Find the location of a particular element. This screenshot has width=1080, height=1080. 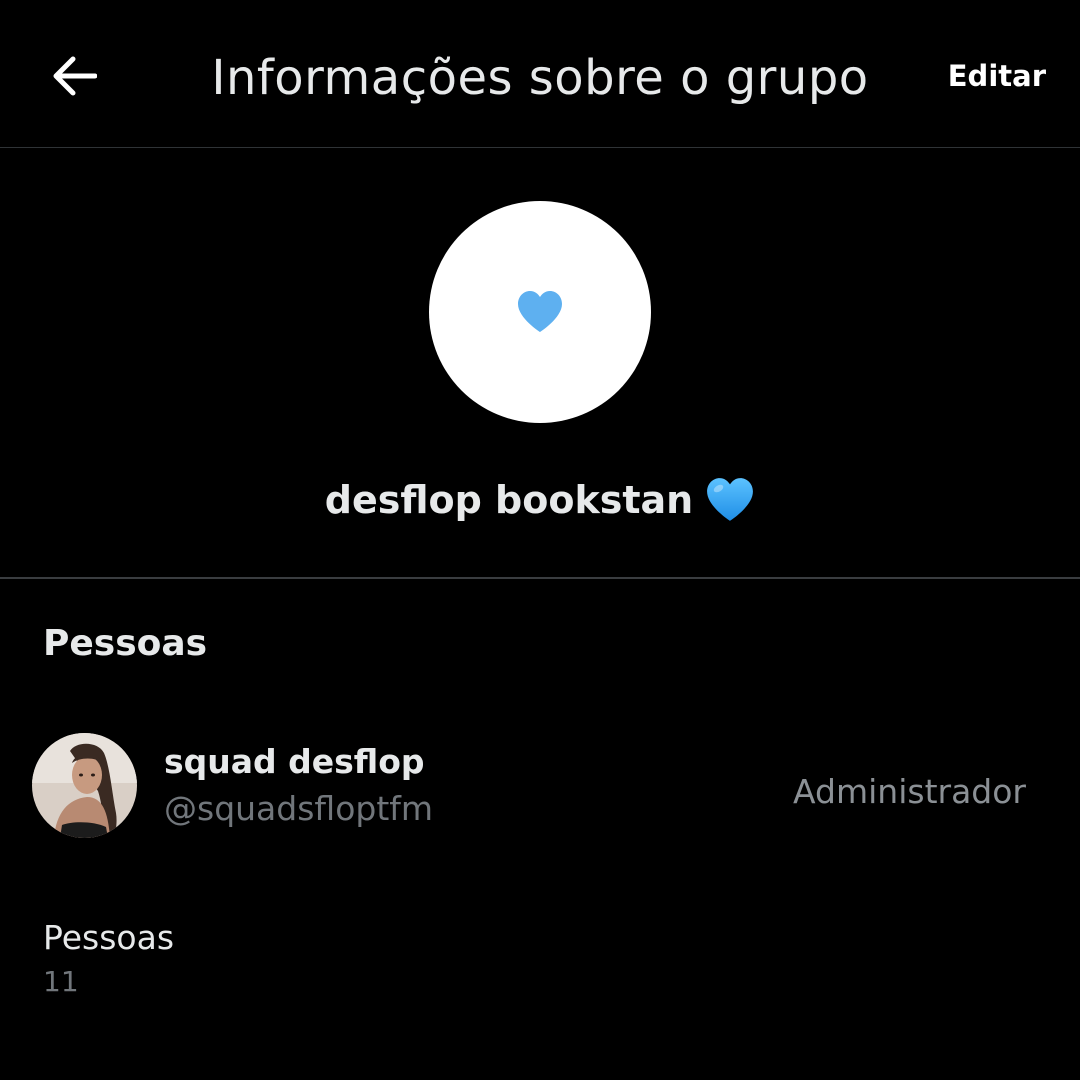

group-avatar is located at coordinates (540, 312).